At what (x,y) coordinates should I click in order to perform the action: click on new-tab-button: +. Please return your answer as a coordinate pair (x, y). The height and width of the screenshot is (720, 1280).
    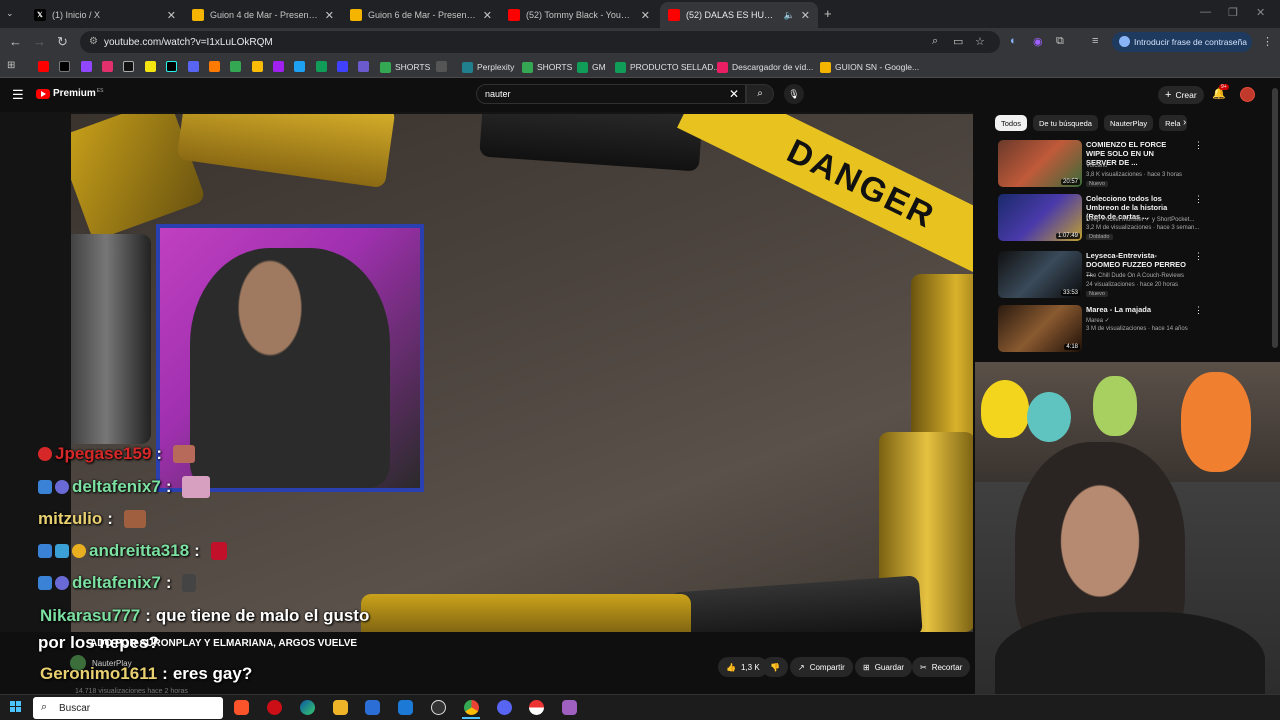
    Looking at the image, I should click on (828, 13).